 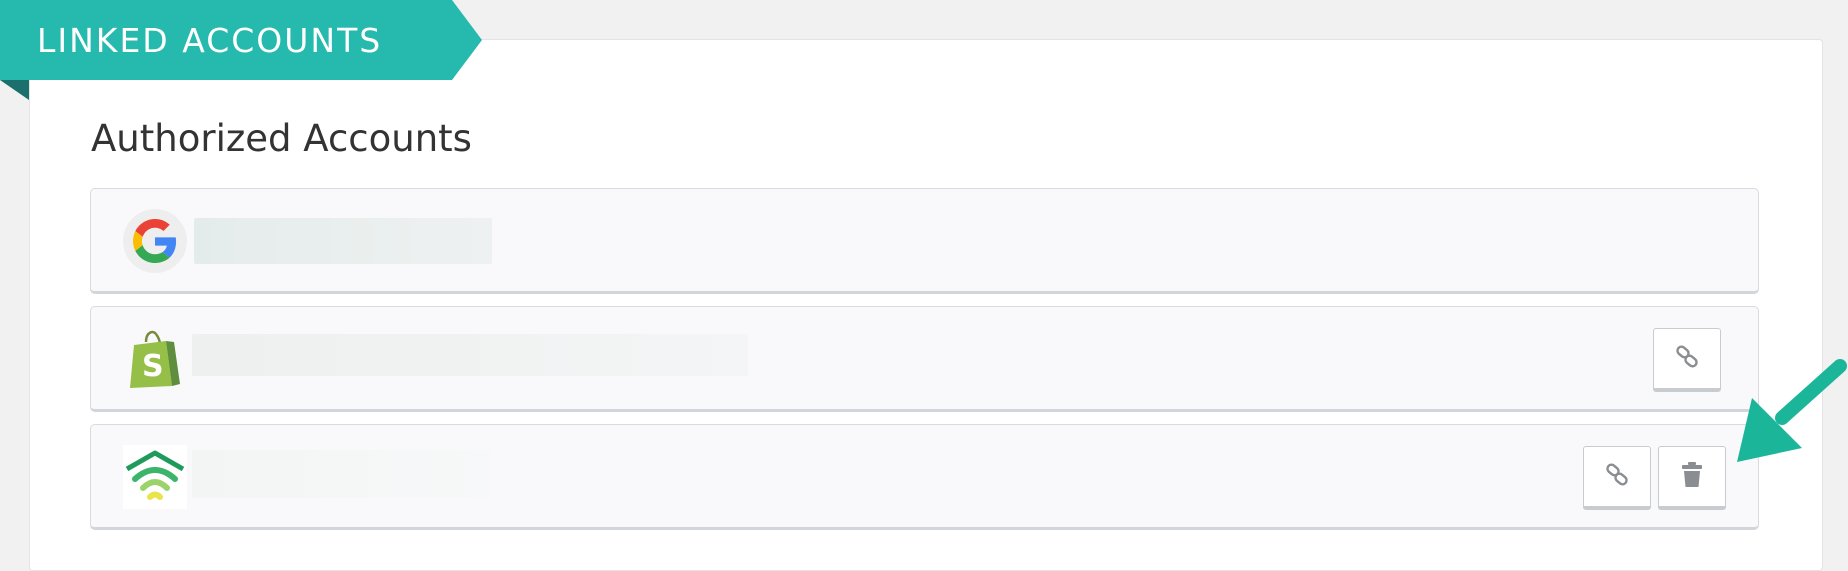 What do you see at coordinates (281, 138) in the screenshot?
I see `page-title: Authorized Accounts` at bounding box center [281, 138].